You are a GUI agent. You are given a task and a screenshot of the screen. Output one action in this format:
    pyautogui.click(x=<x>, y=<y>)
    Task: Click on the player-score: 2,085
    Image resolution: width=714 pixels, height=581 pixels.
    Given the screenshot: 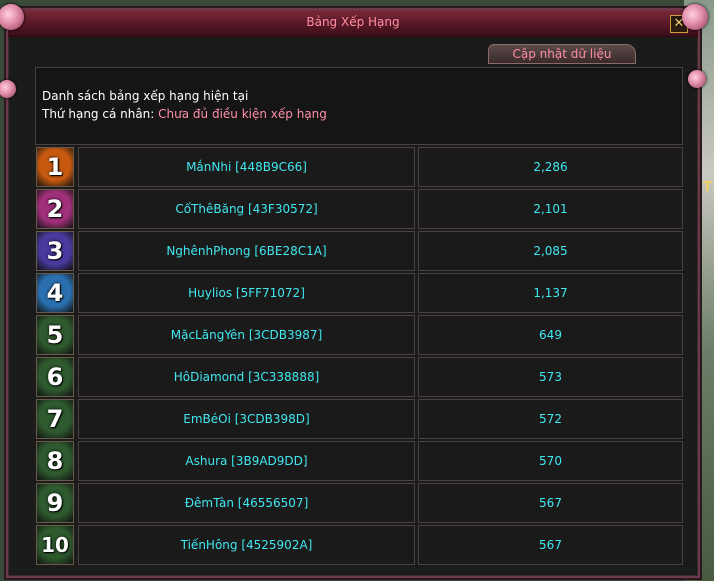 What is the action you would take?
    pyautogui.click(x=550, y=251)
    